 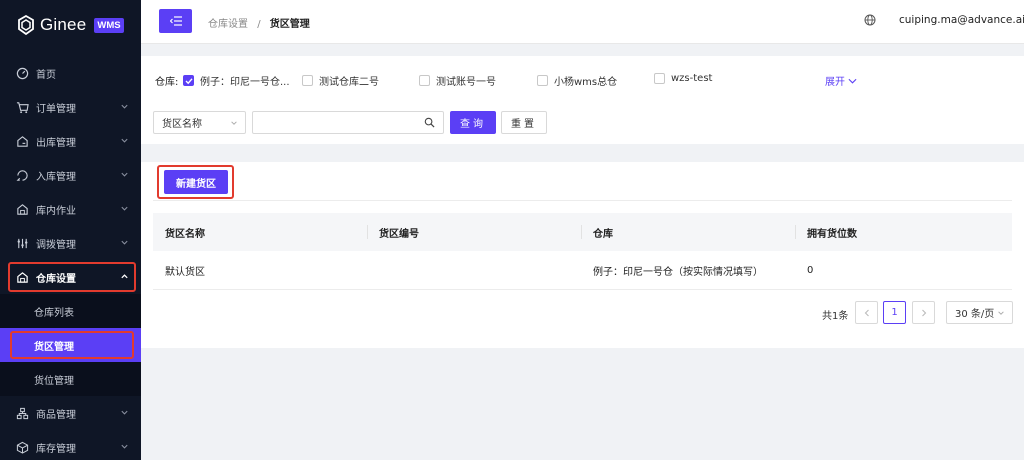 I want to click on column-header: 拥有货位数, so click(x=903, y=232).